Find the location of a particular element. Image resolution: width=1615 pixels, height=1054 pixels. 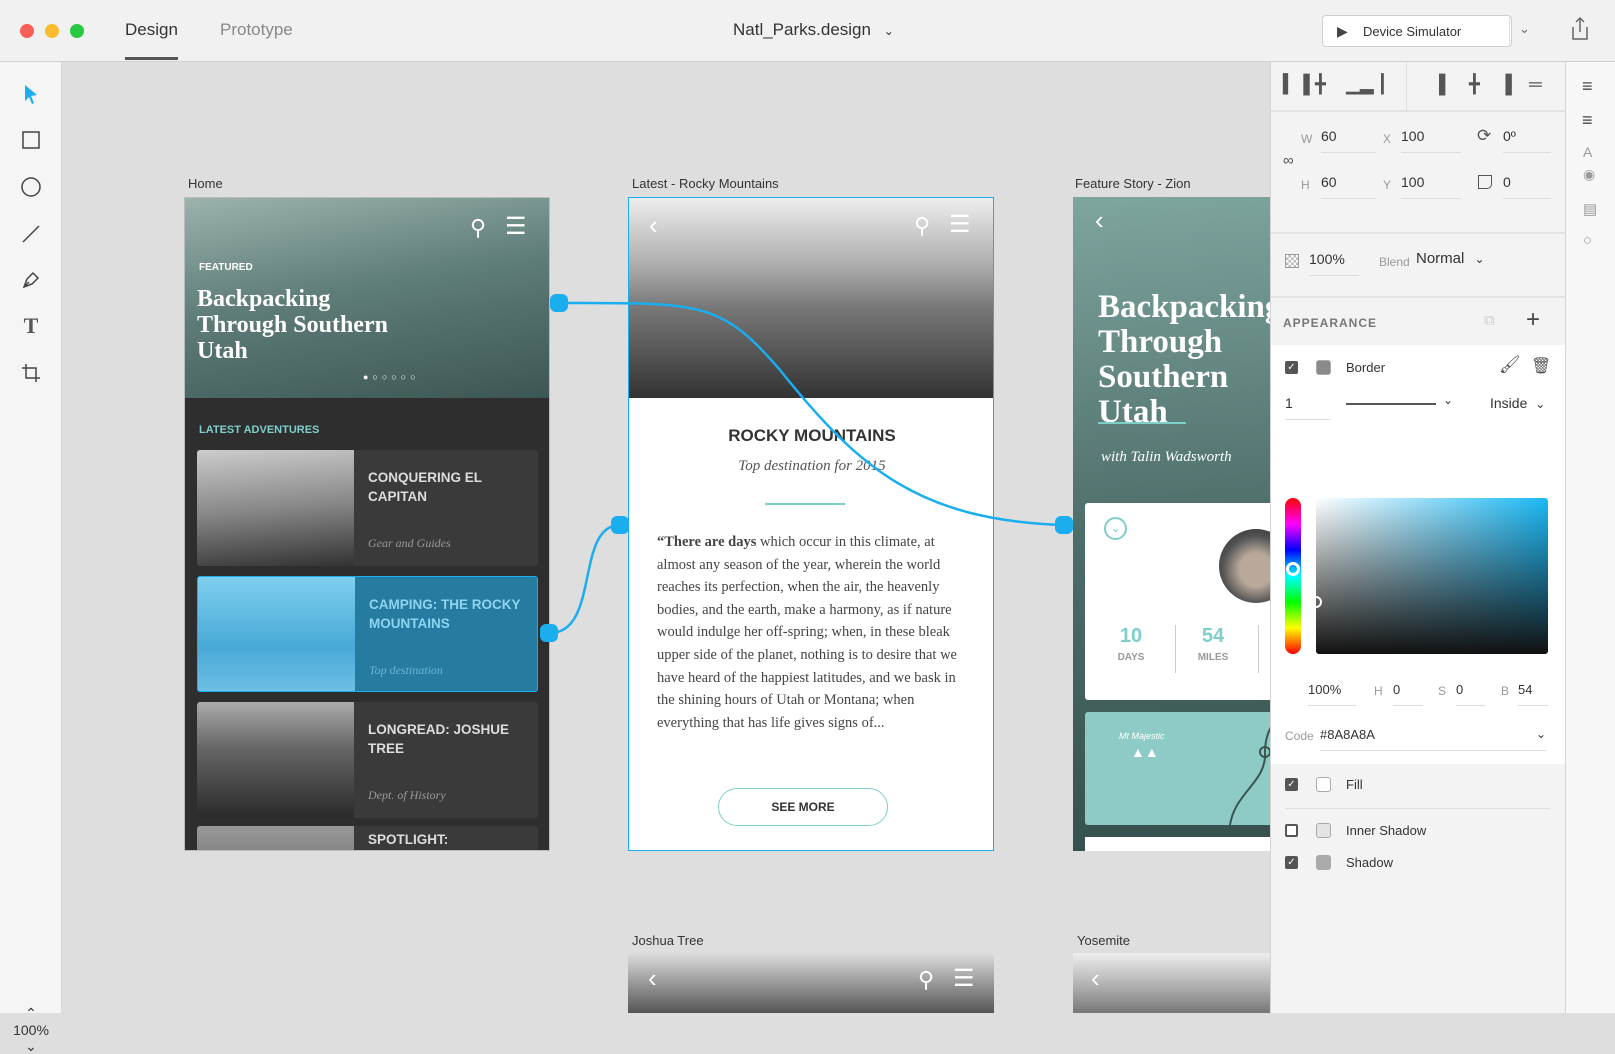

artboard-label-yosemite: Yosemite is located at coordinates (1103, 940).